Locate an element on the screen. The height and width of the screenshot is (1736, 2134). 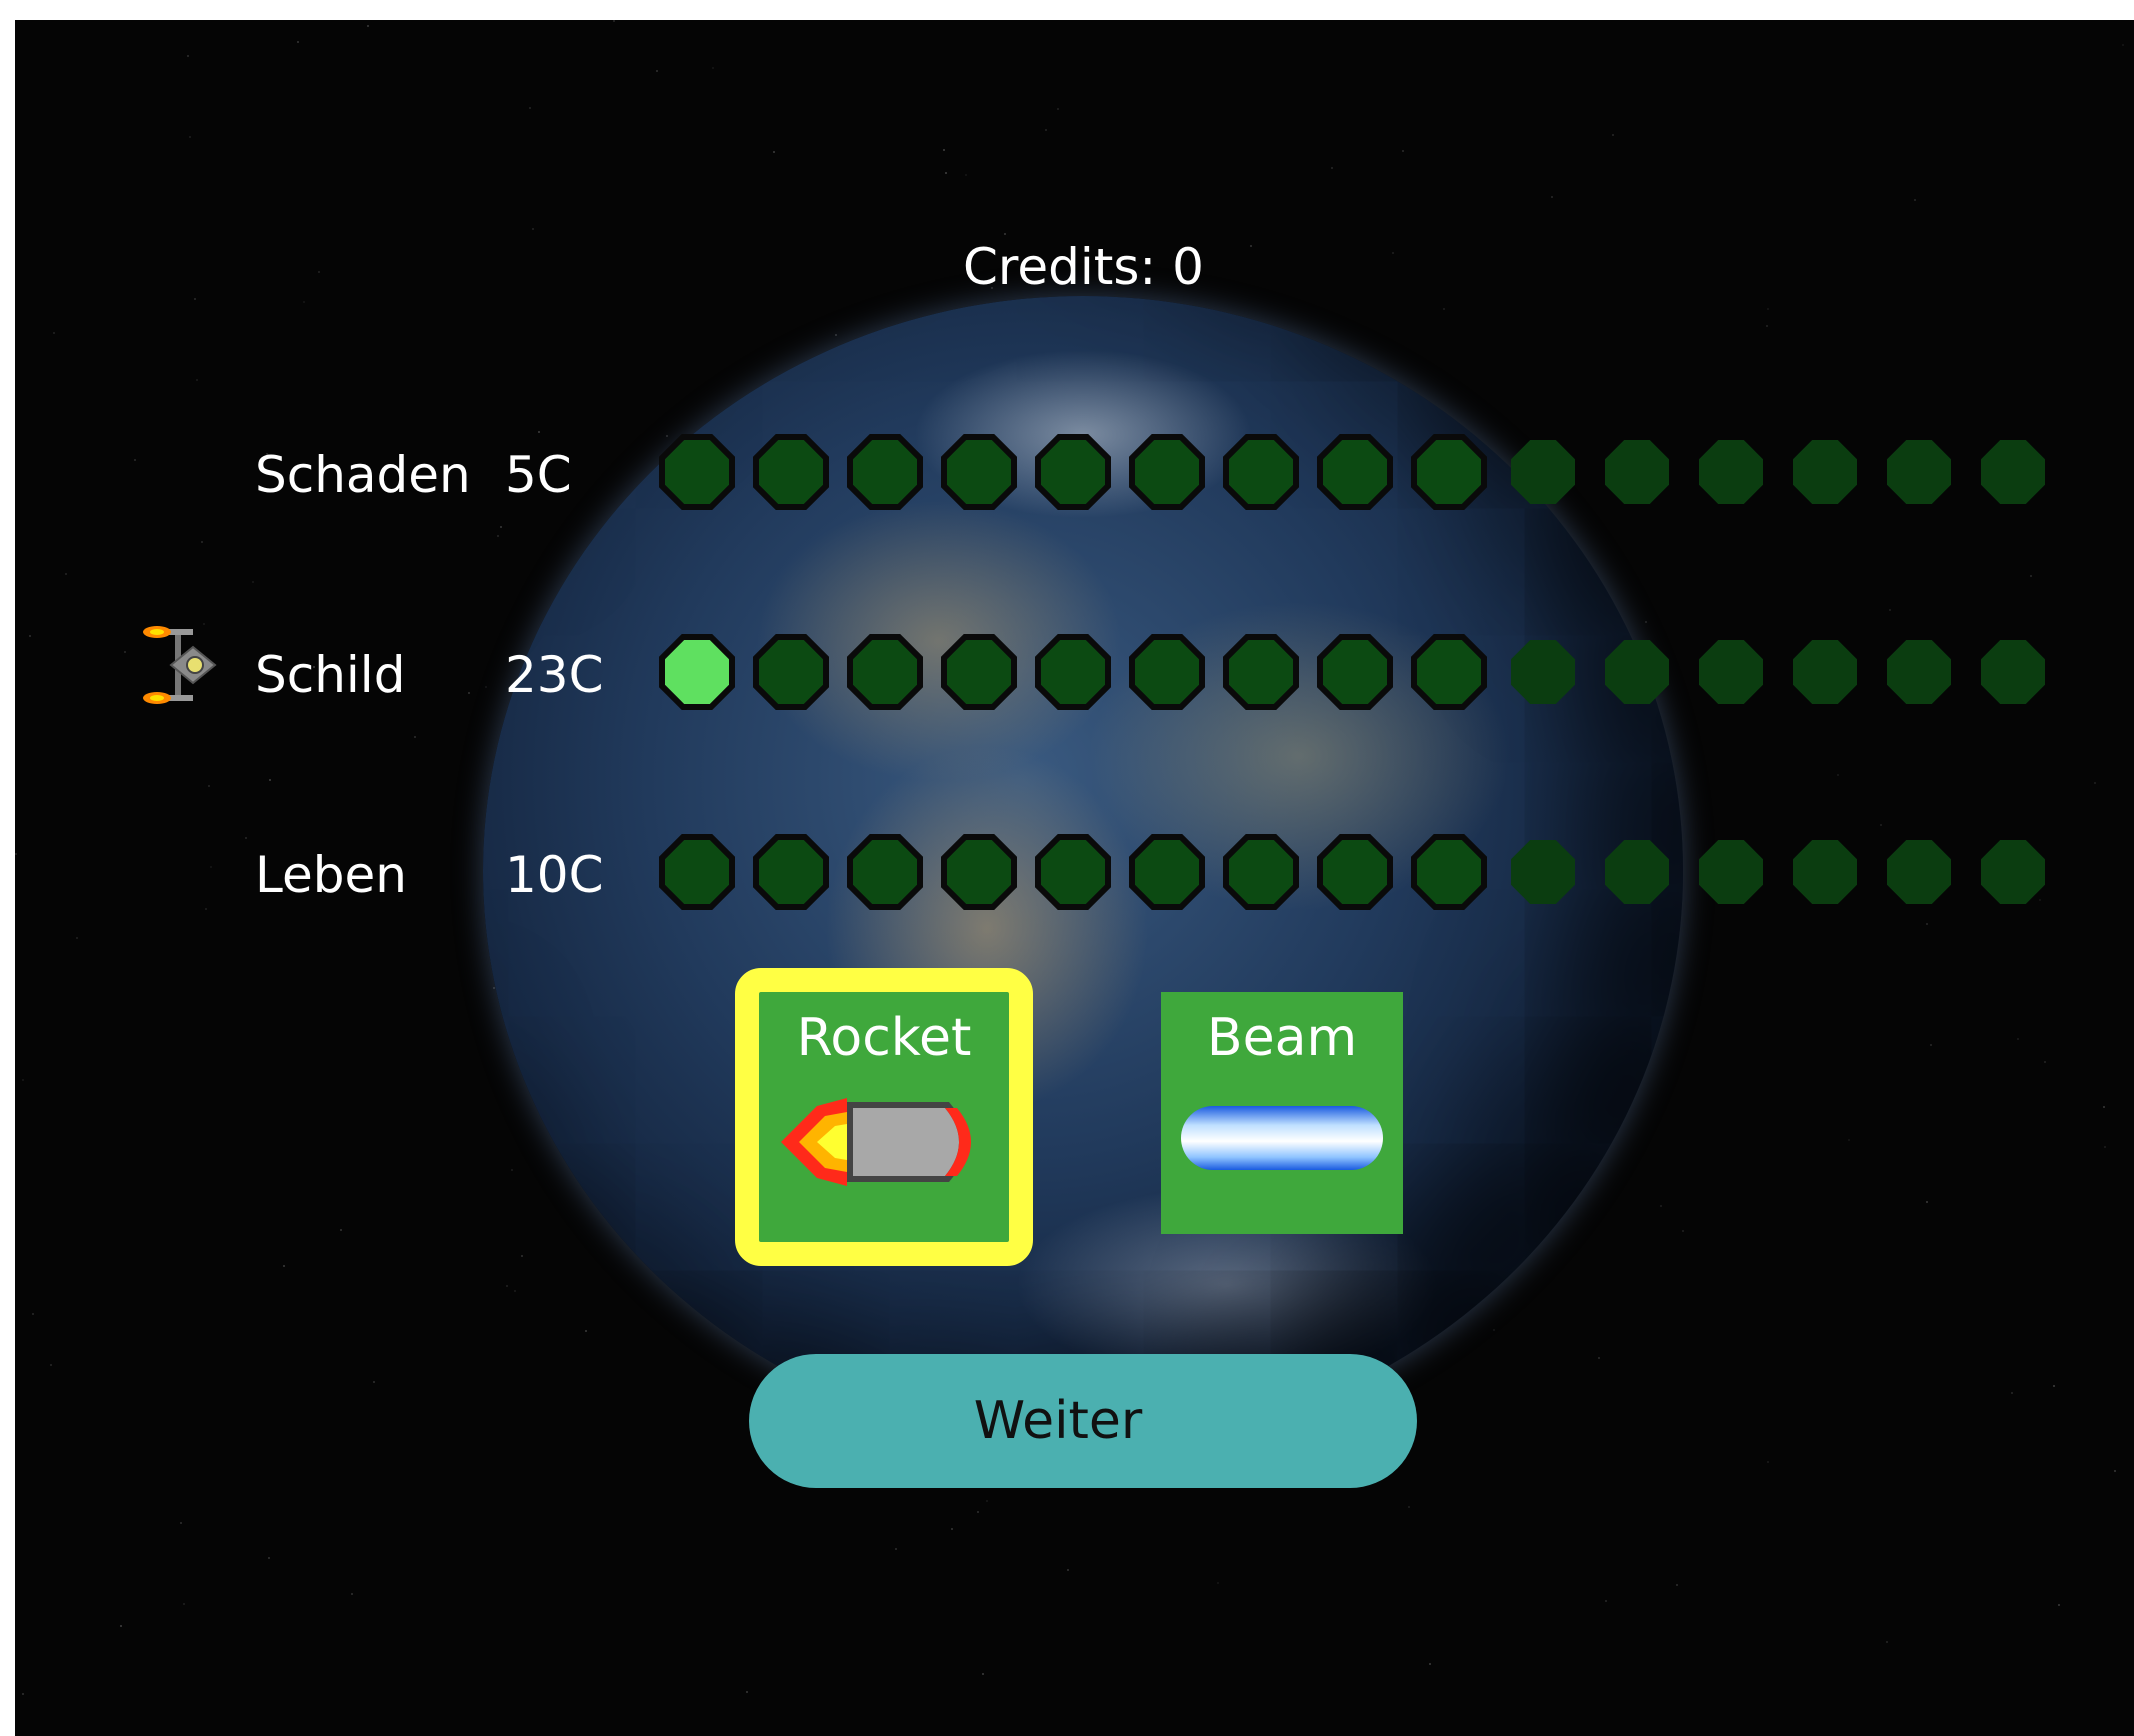
weapon-label-rocket: Rocket is located at coordinates (884, 1038).